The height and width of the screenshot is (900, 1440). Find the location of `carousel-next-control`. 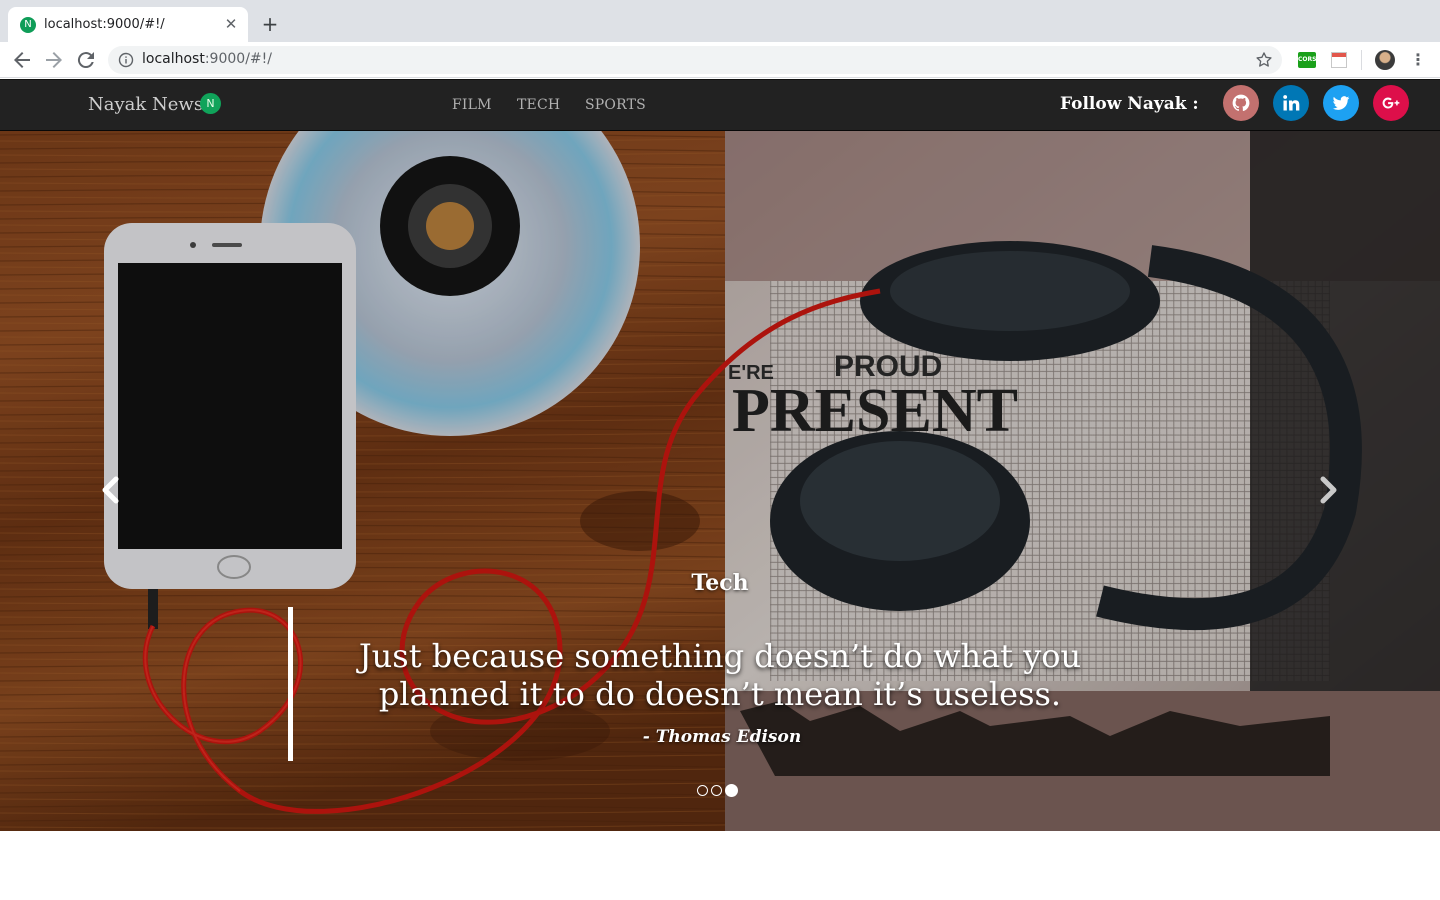

carousel-next-control is located at coordinates (1328, 490).